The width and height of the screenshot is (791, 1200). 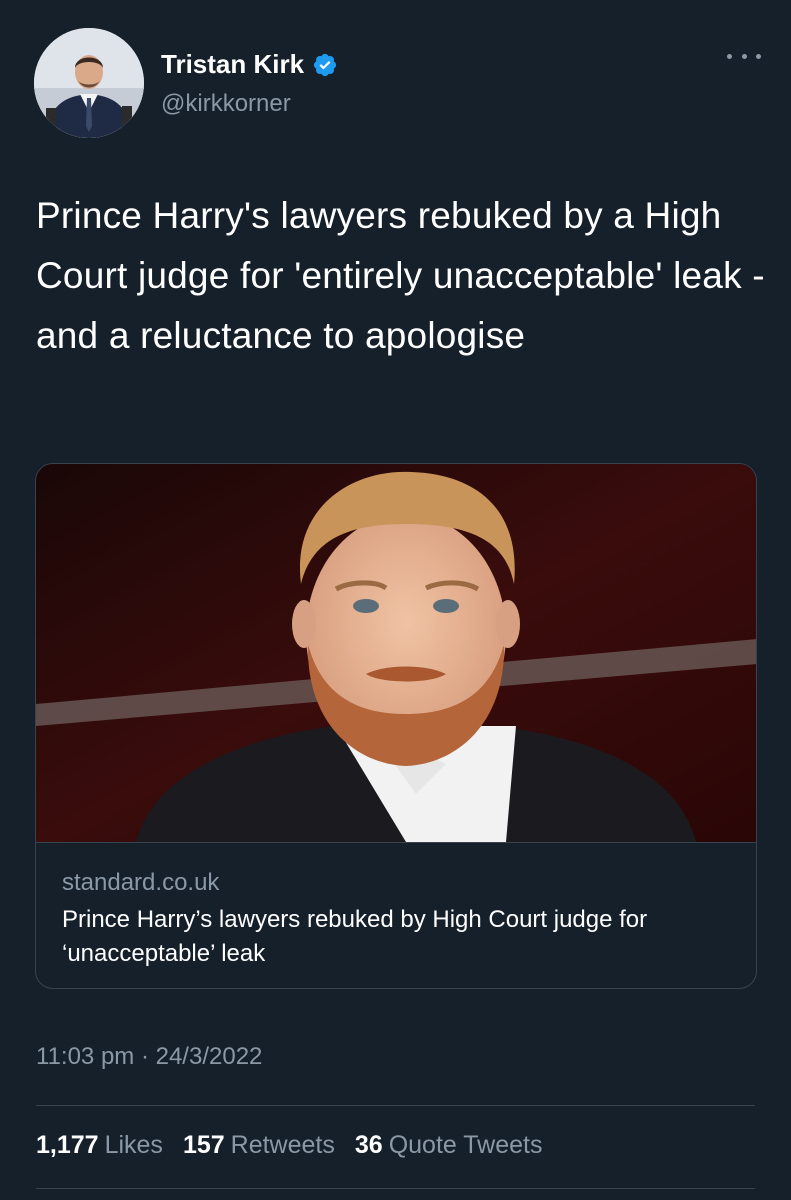 I want to click on quote-tweets-label: Quote Tweets, so click(x=465, y=1145).